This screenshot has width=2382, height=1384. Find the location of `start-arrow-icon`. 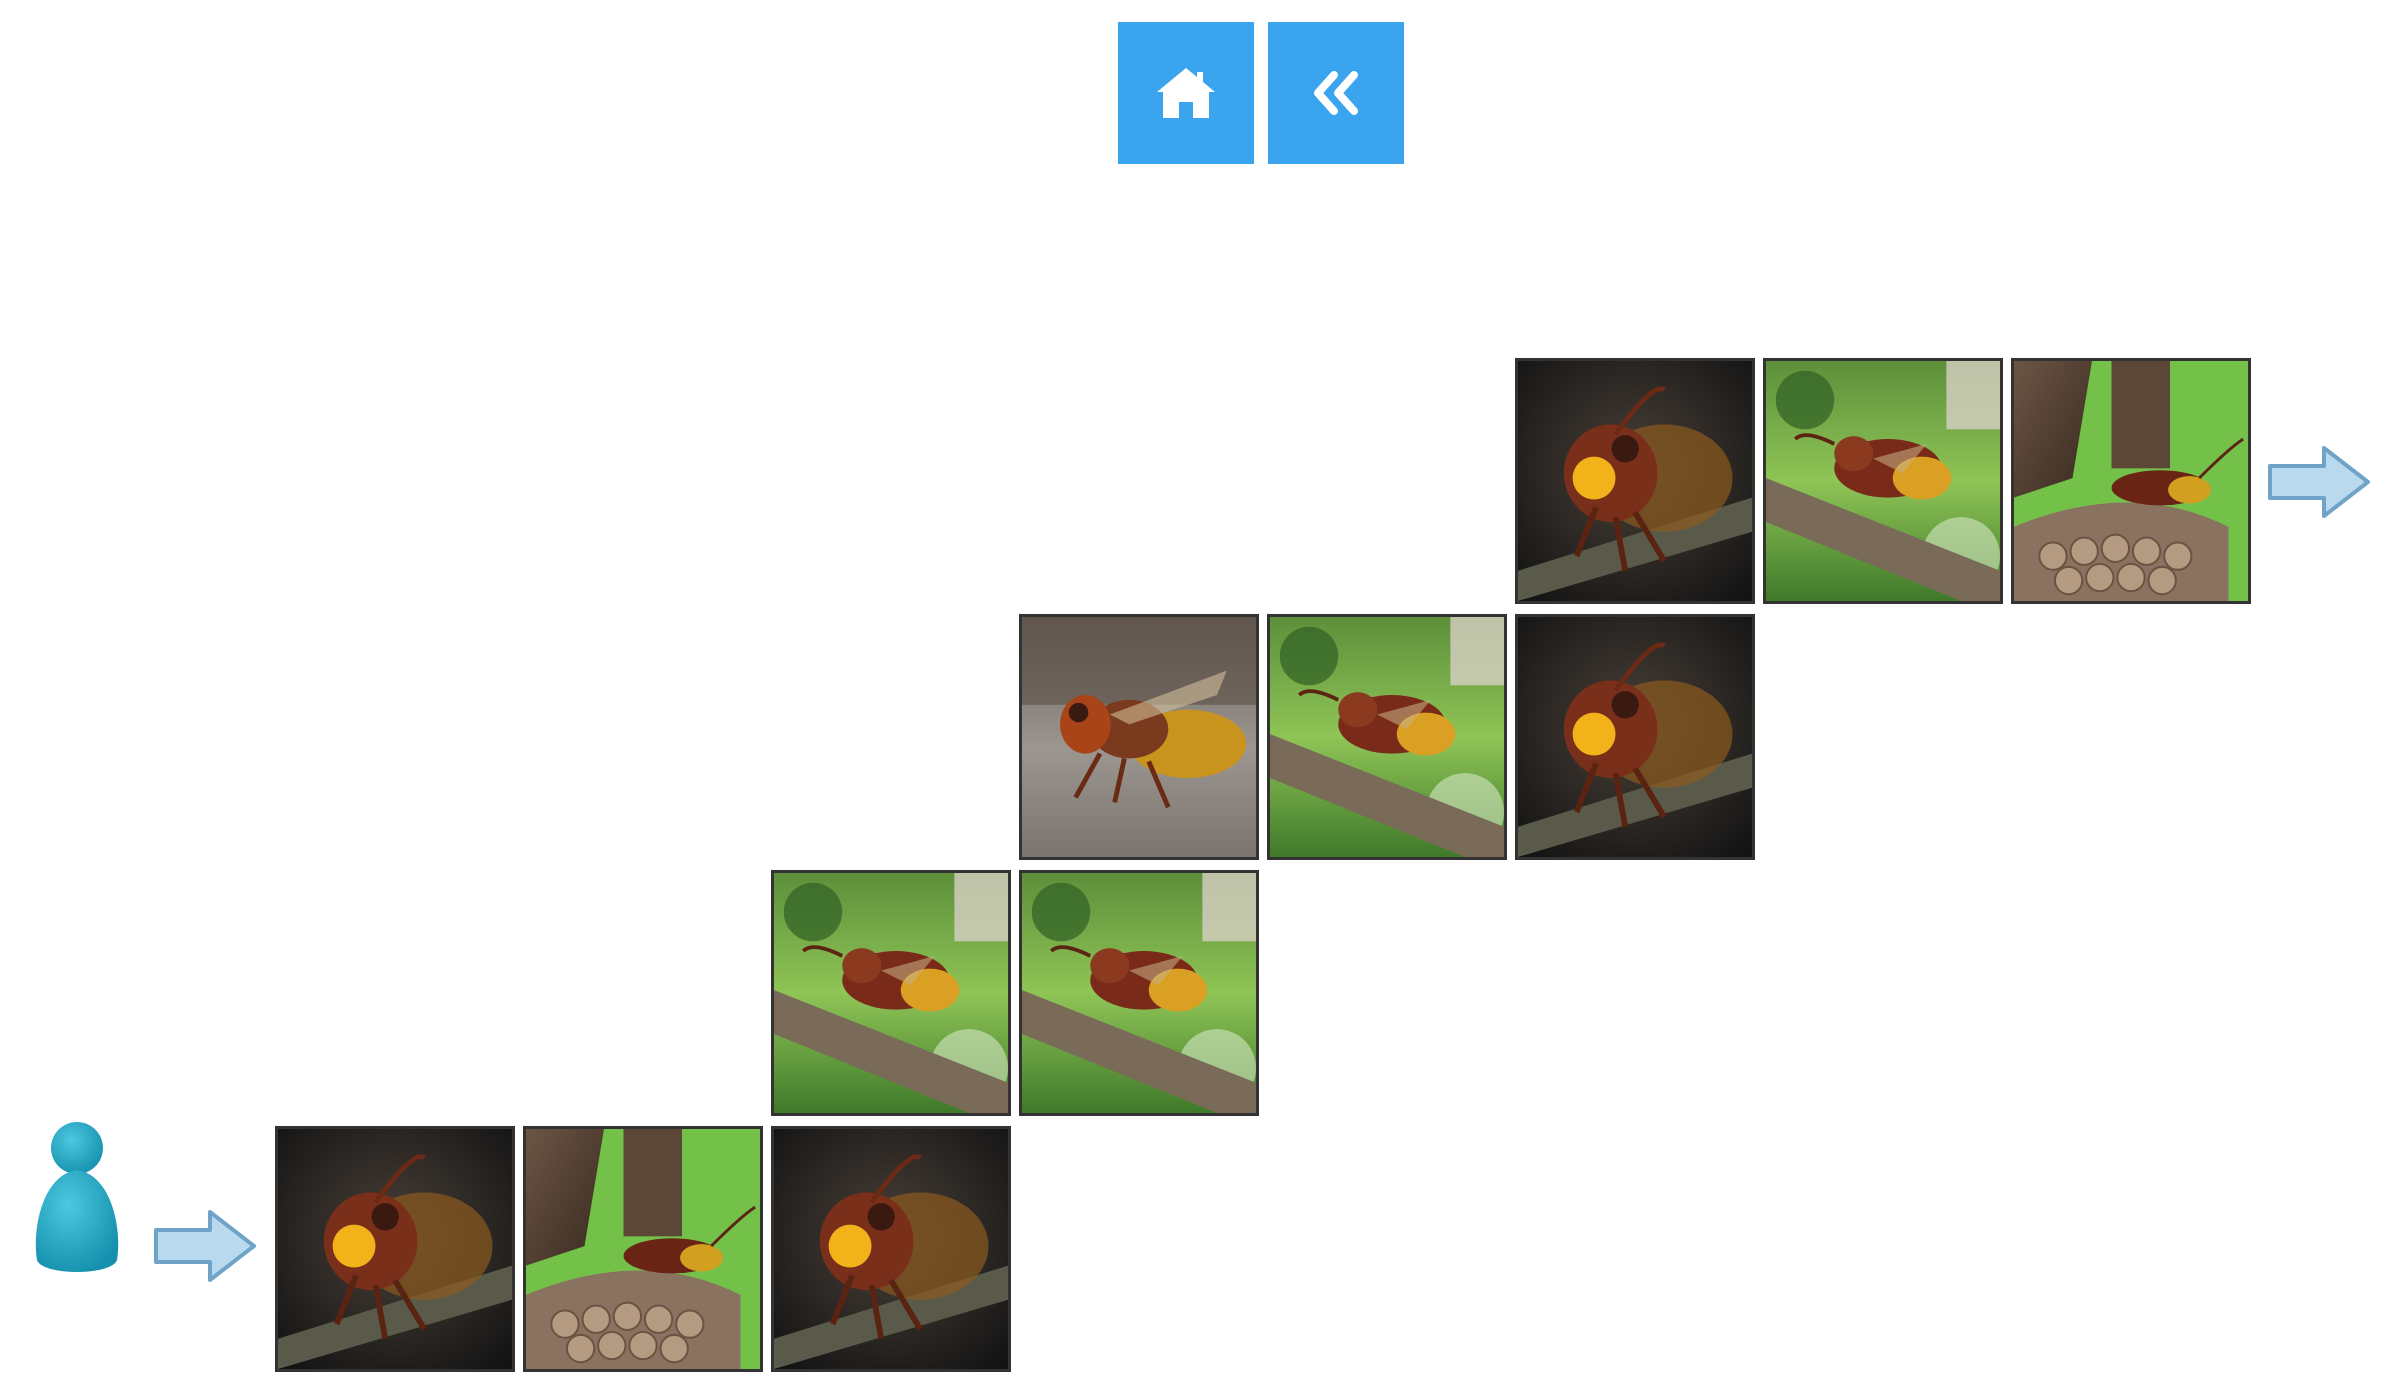

start-arrow-icon is located at coordinates (205, 1246).